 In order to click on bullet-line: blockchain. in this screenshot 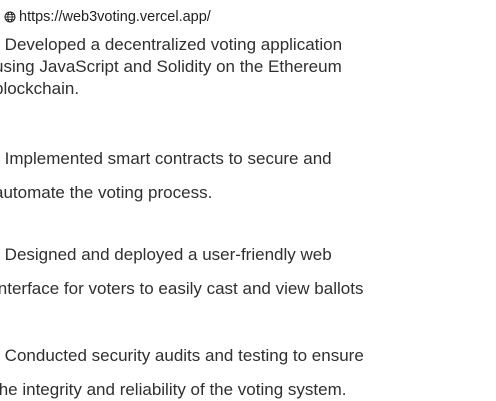, I will do `click(40, 88)`.